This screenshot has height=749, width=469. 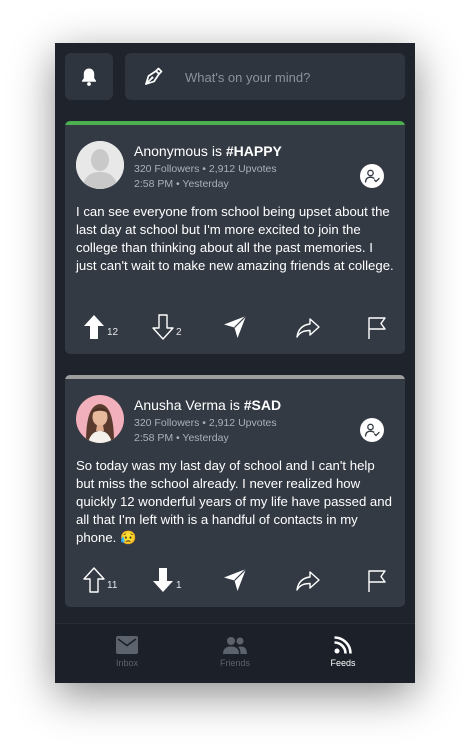 I want to click on downvote-count: 1, so click(x=179, y=585).